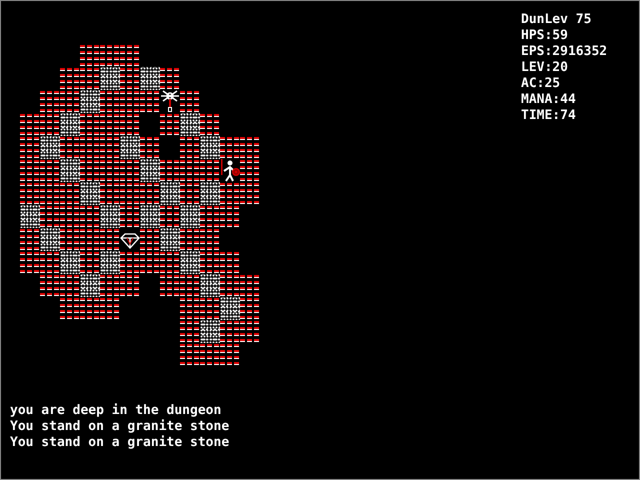 Image resolution: width=640 pixels, height=480 pixels. What do you see at coordinates (541, 84) in the screenshot?
I see `stat-label: AC:25` at bounding box center [541, 84].